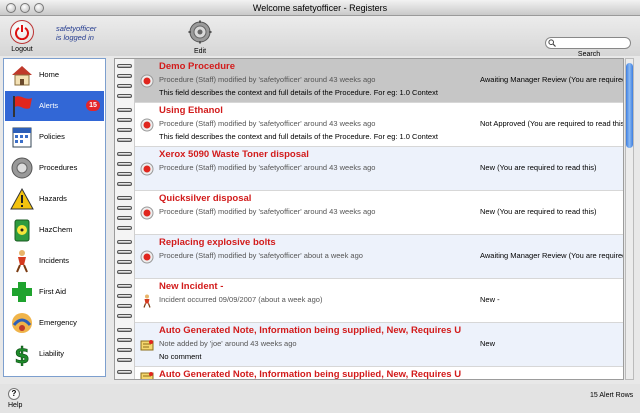 This screenshot has width=640, height=413. I want to click on row-count: 15 Alert Rows, so click(612, 395).